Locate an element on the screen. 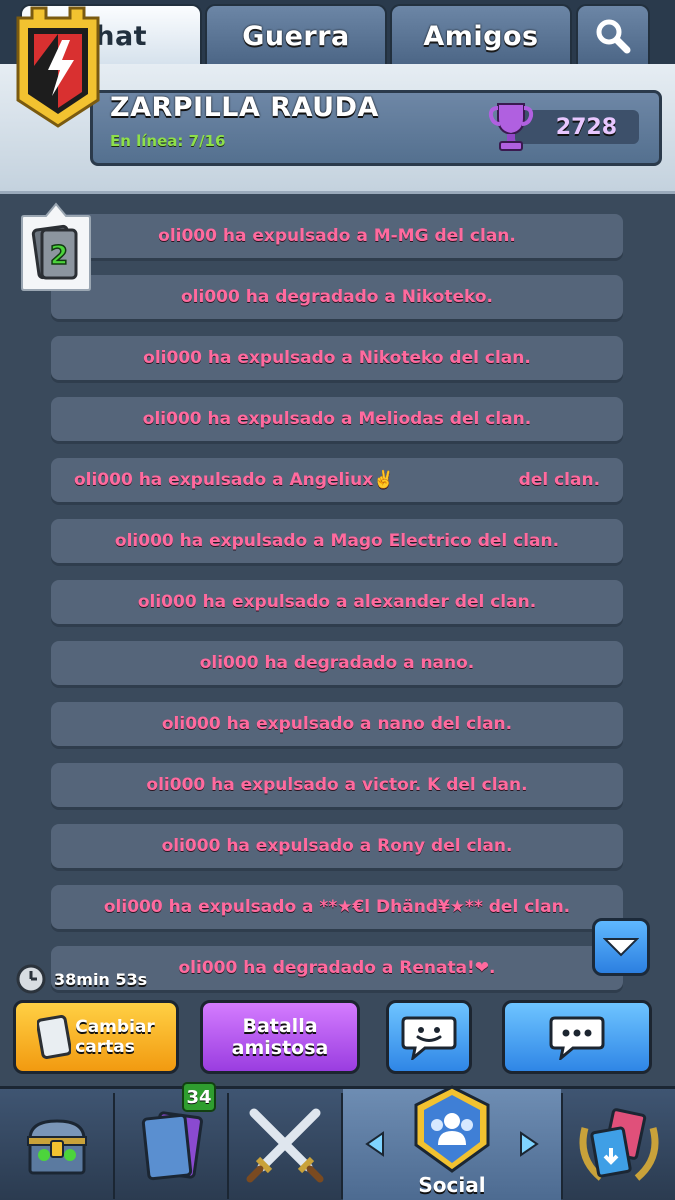  arrow-left-icon is located at coordinates (374, 1144).